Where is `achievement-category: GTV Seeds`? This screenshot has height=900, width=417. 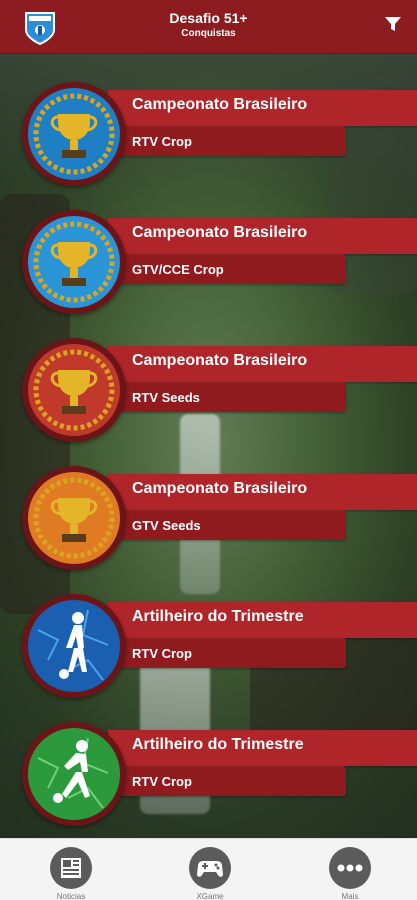 achievement-category: GTV Seeds is located at coordinates (166, 525).